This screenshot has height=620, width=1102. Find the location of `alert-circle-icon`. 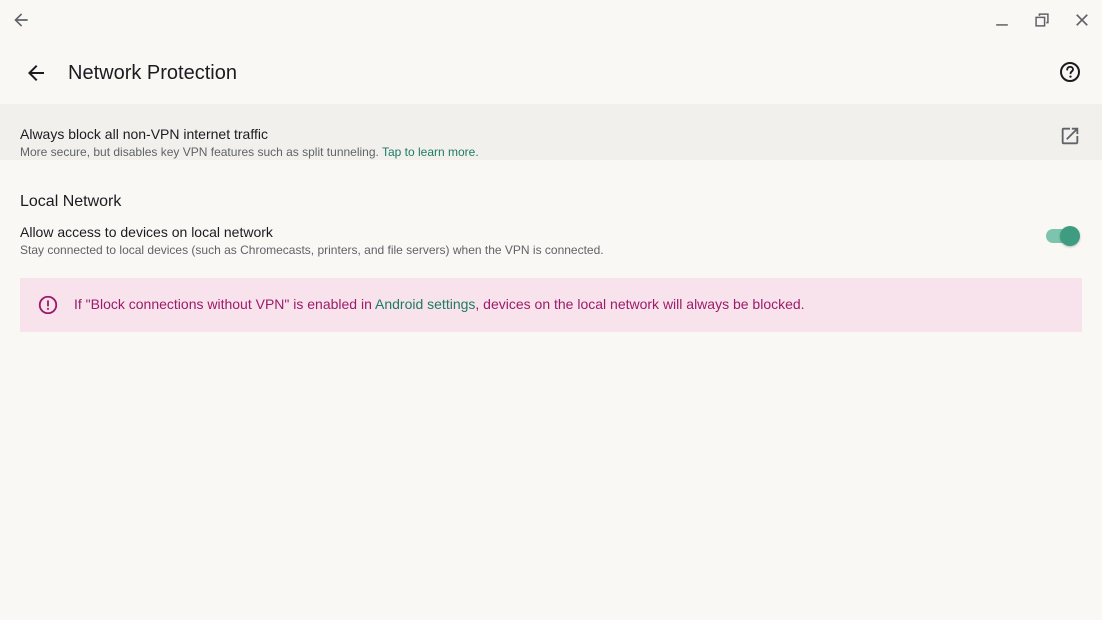

alert-circle-icon is located at coordinates (48, 305).